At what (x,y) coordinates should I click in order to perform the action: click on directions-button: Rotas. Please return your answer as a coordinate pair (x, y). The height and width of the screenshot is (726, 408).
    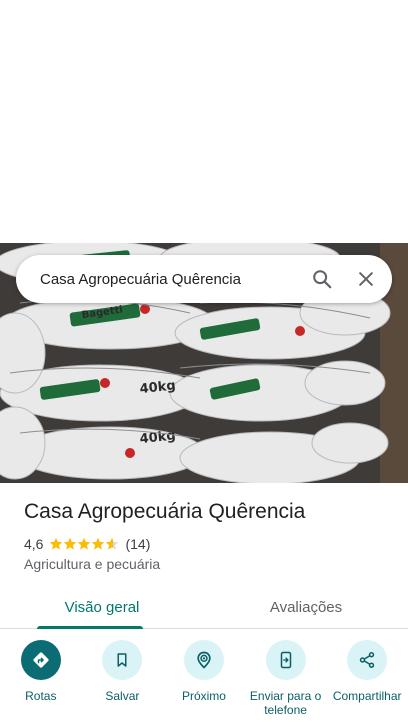
    Looking at the image, I should click on (41, 678).